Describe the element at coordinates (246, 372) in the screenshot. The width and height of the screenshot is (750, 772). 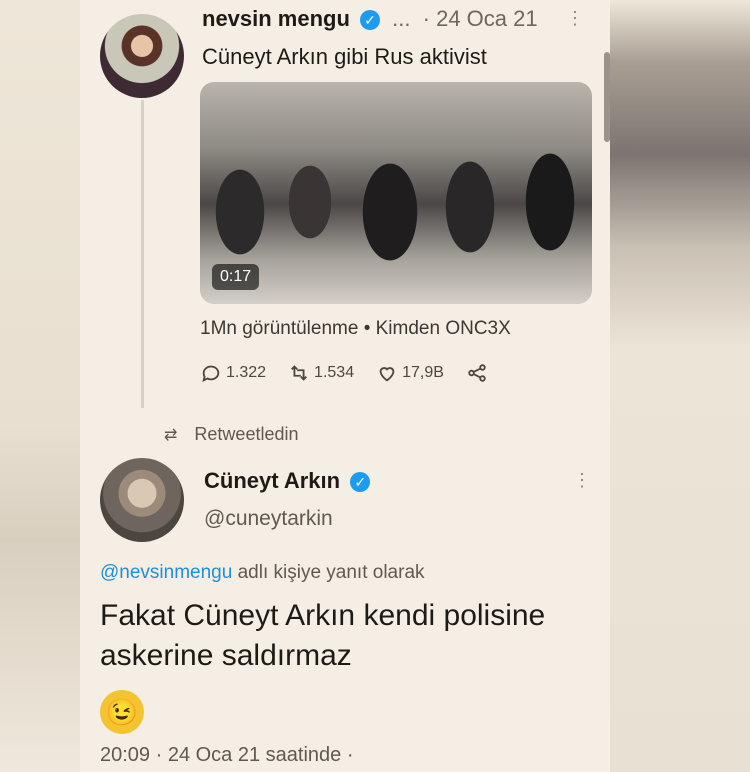
I see `reply-count: 1.322` at that location.